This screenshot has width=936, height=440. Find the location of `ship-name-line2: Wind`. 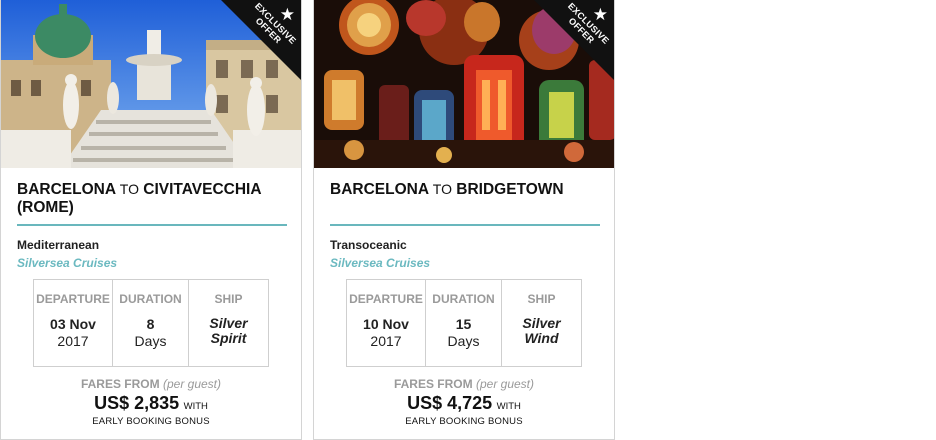

ship-name-line2: Wind is located at coordinates (541, 338).